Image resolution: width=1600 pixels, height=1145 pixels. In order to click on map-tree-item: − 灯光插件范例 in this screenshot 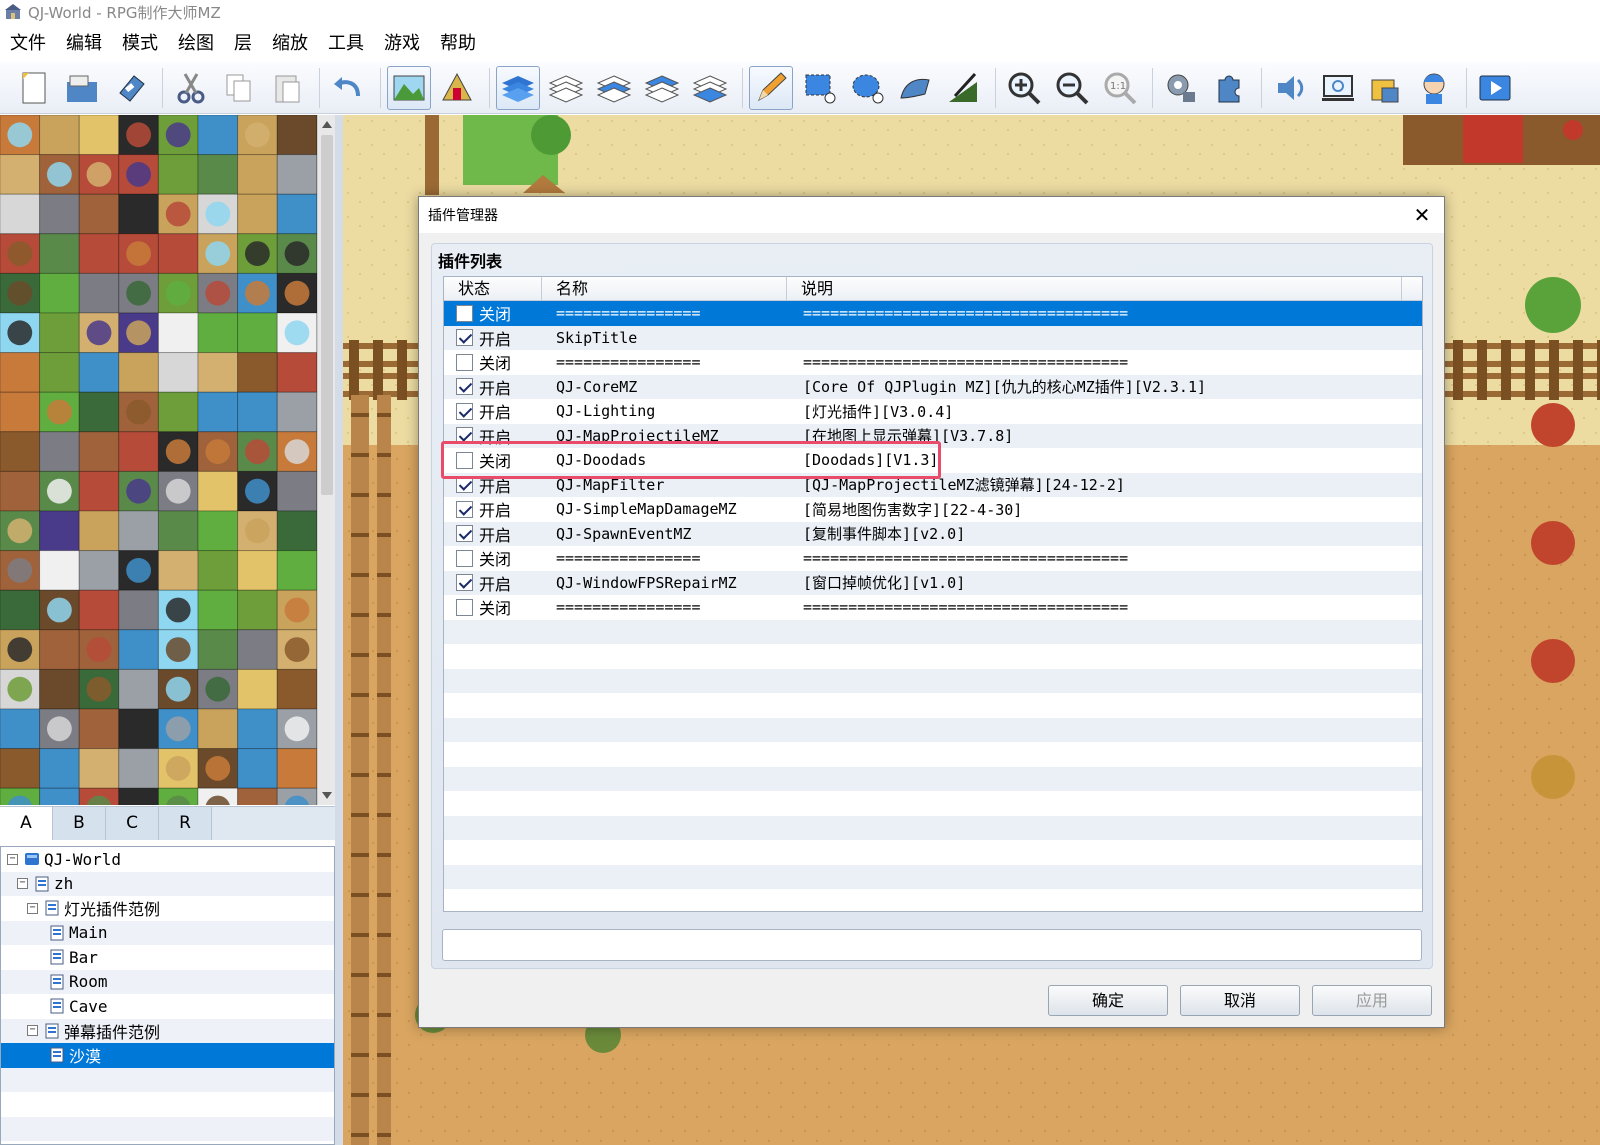, I will do `click(167, 908)`.